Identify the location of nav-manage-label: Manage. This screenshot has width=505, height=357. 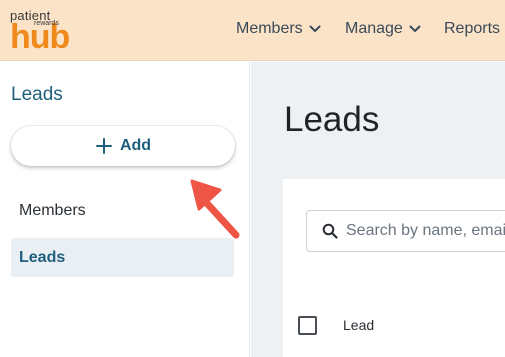
(374, 28).